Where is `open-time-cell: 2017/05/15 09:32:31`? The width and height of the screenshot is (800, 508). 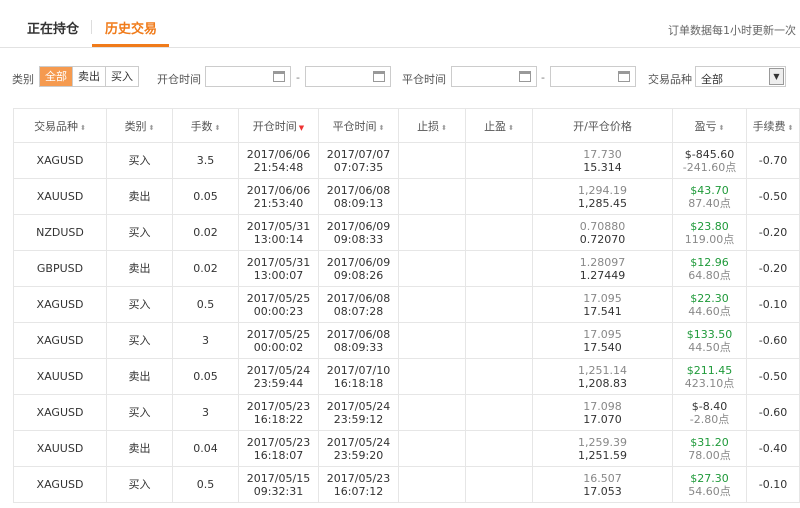 open-time-cell: 2017/05/15 09:32:31 is located at coordinates (278, 484).